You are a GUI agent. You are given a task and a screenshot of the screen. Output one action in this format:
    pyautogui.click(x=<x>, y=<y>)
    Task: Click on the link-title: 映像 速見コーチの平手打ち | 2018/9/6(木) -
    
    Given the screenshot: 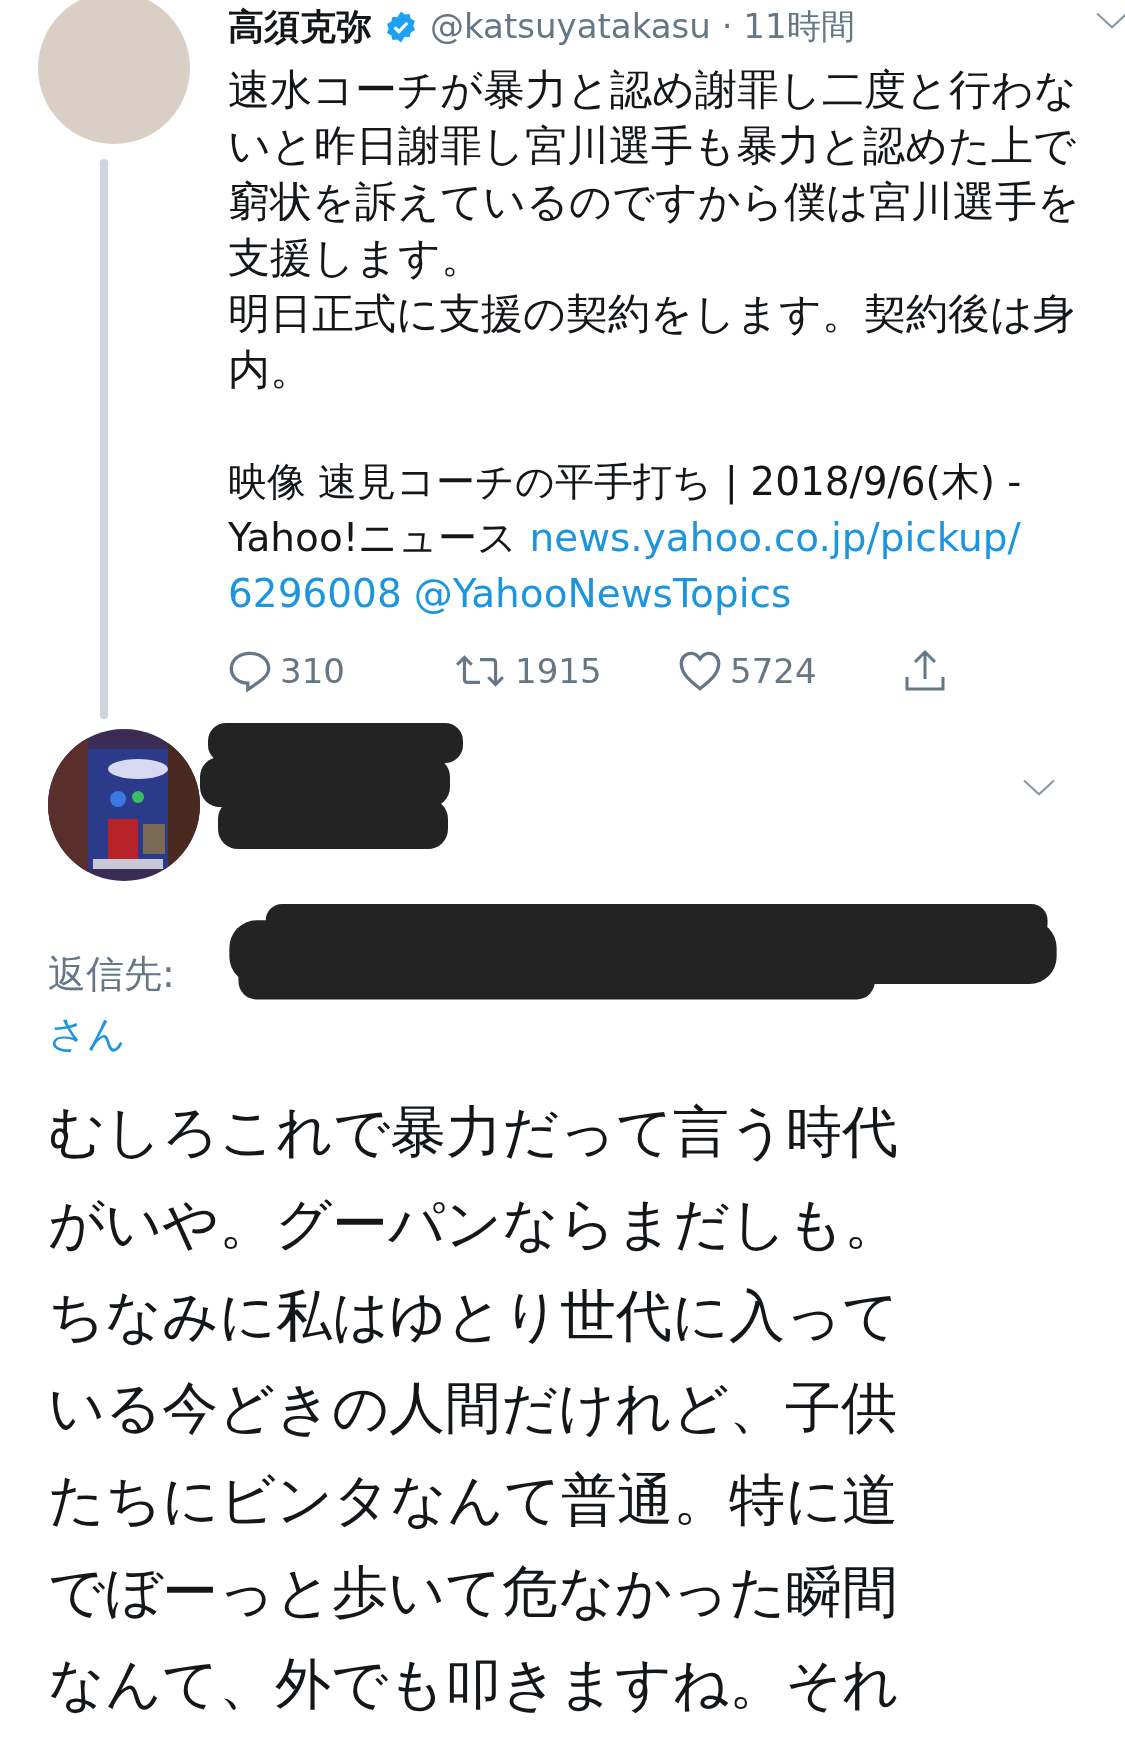 What is the action you would take?
    pyautogui.click(x=625, y=482)
    